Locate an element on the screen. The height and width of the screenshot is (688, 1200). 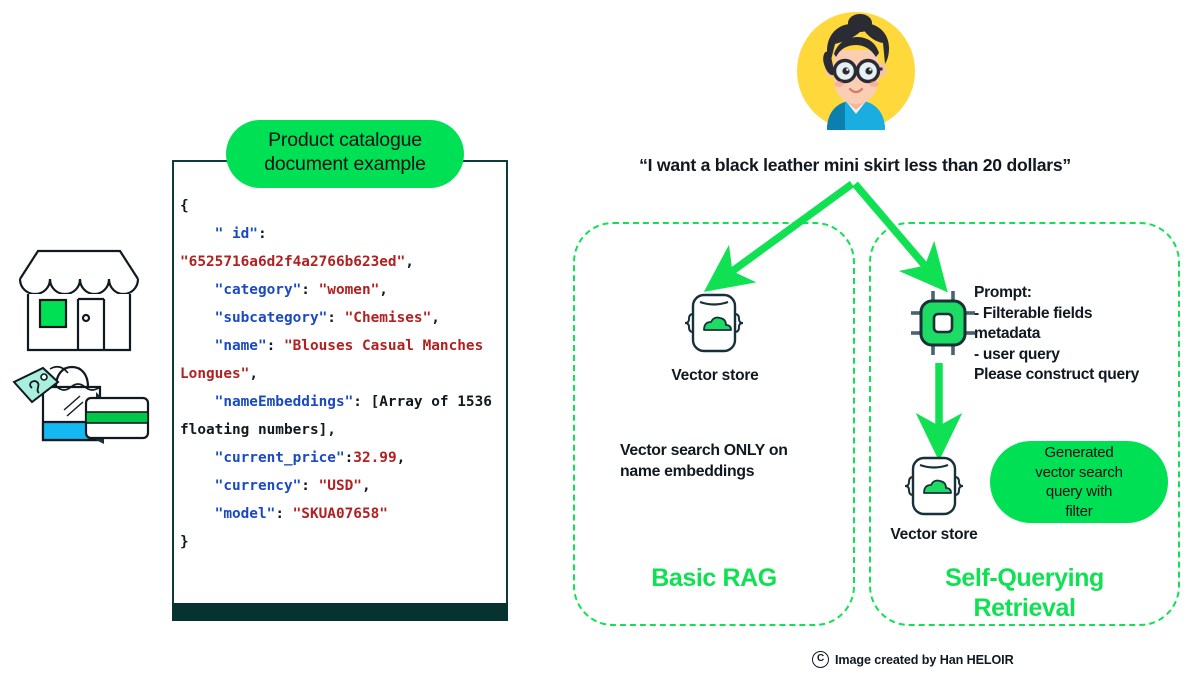
ecommerce-illustration is located at coordinates (88, 339).